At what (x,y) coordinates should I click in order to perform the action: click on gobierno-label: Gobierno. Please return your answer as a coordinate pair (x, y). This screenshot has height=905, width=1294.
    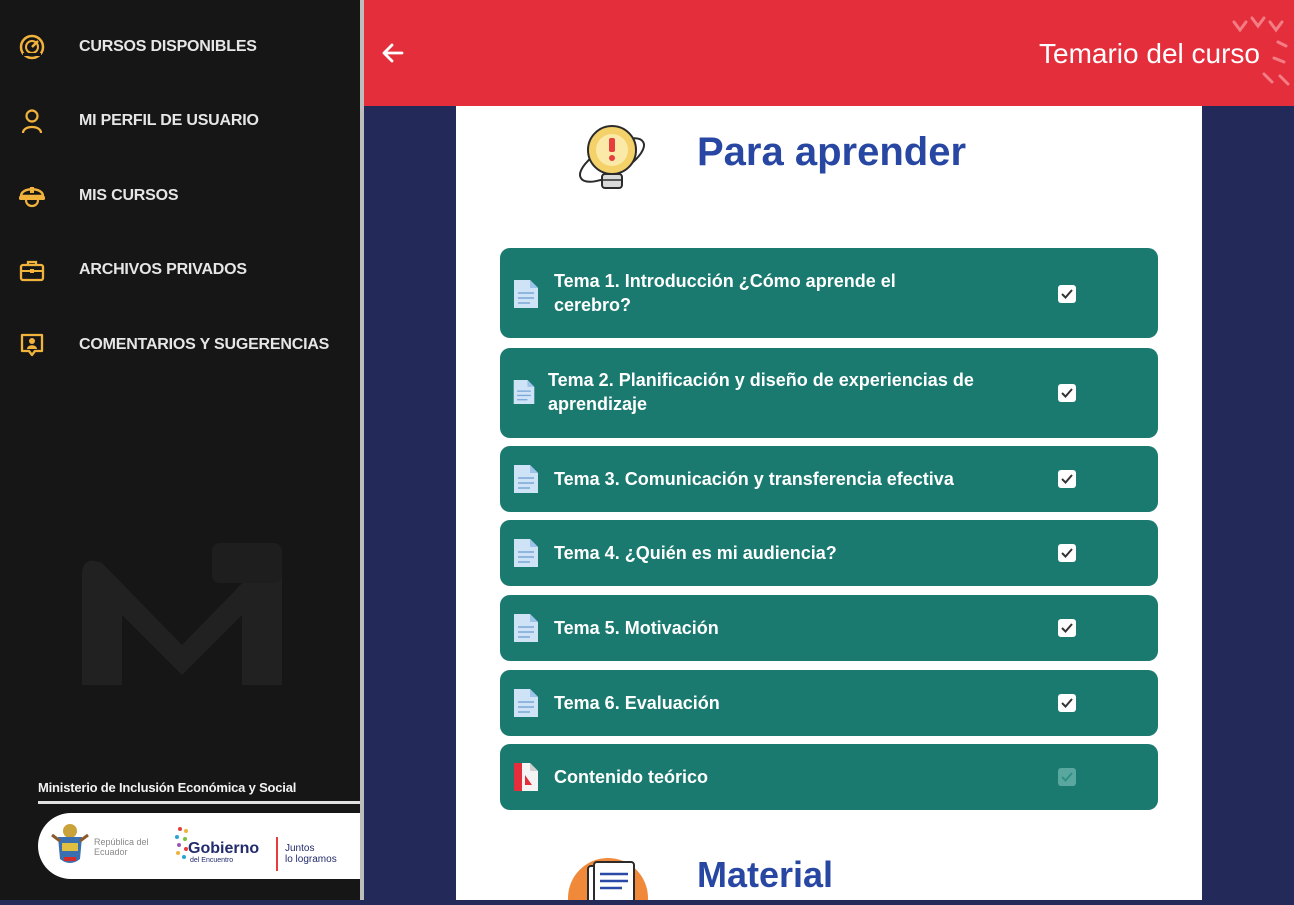
    Looking at the image, I should click on (224, 848).